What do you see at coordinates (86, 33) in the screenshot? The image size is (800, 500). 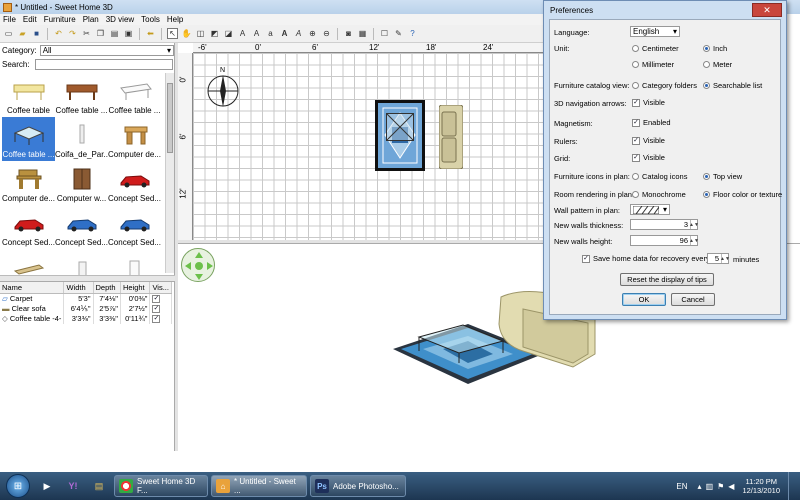 I see `cut-icon: ✂` at bounding box center [86, 33].